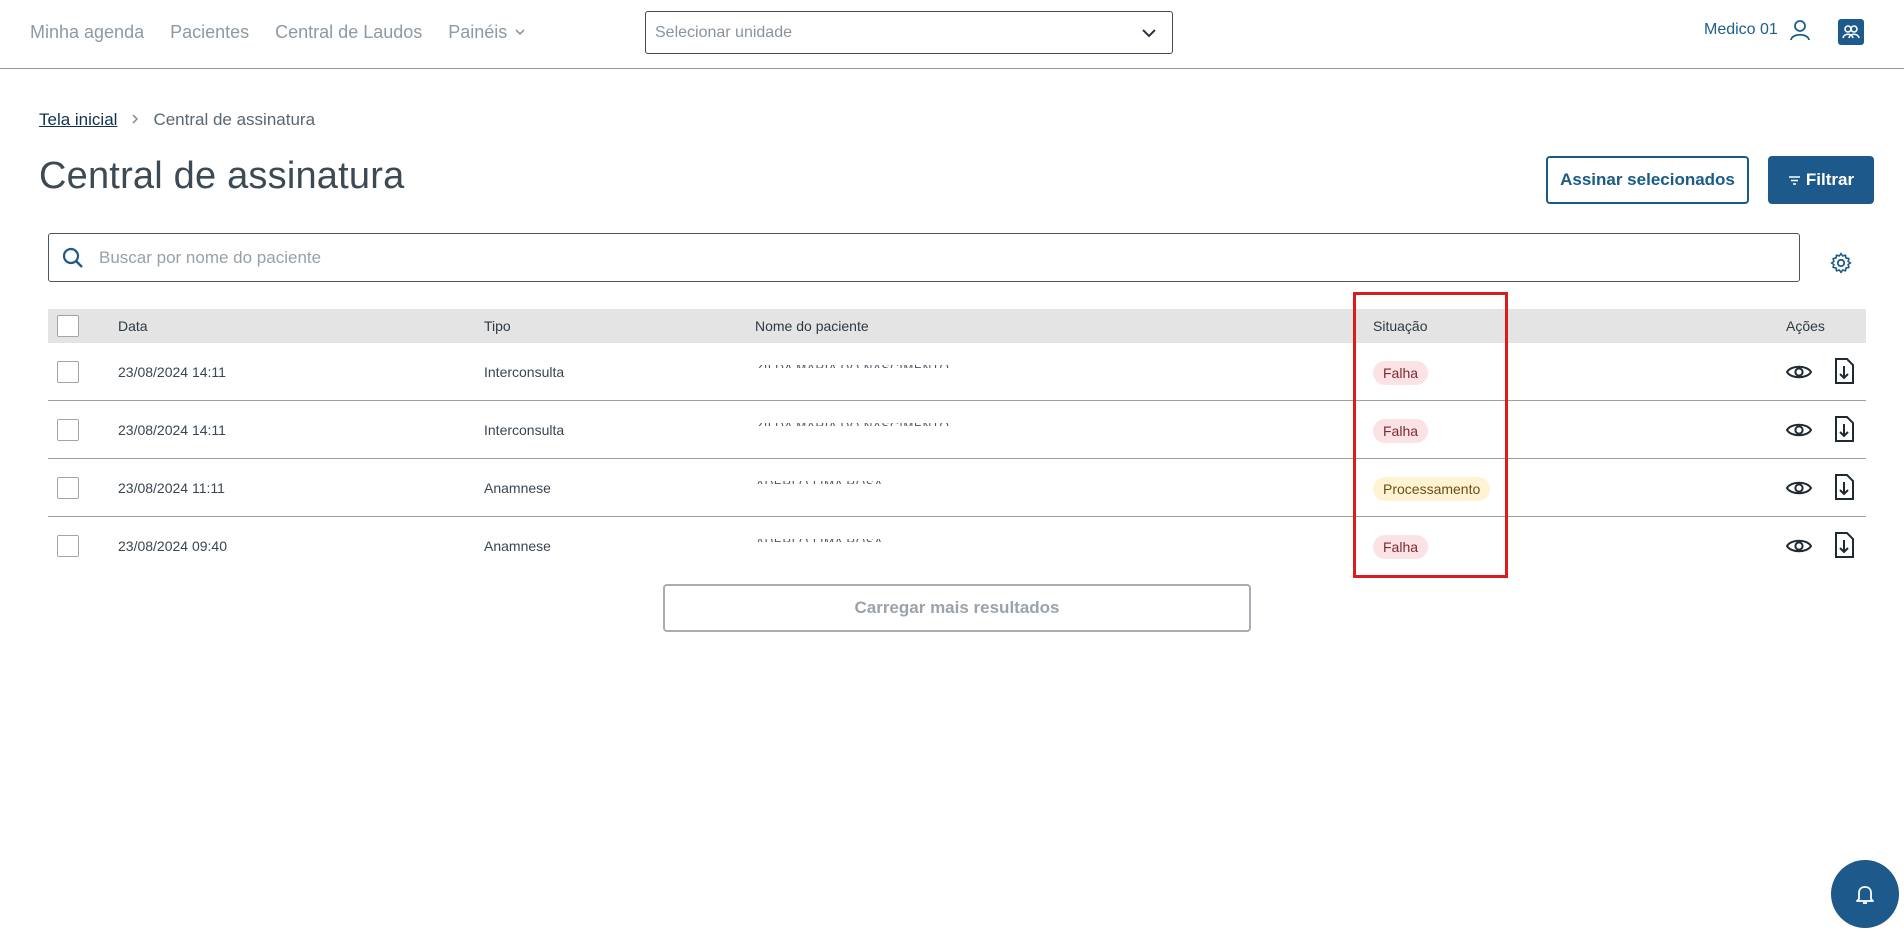 This screenshot has height=935, width=1904. What do you see at coordinates (68, 326) in the screenshot?
I see `select-all-checkbox` at bounding box center [68, 326].